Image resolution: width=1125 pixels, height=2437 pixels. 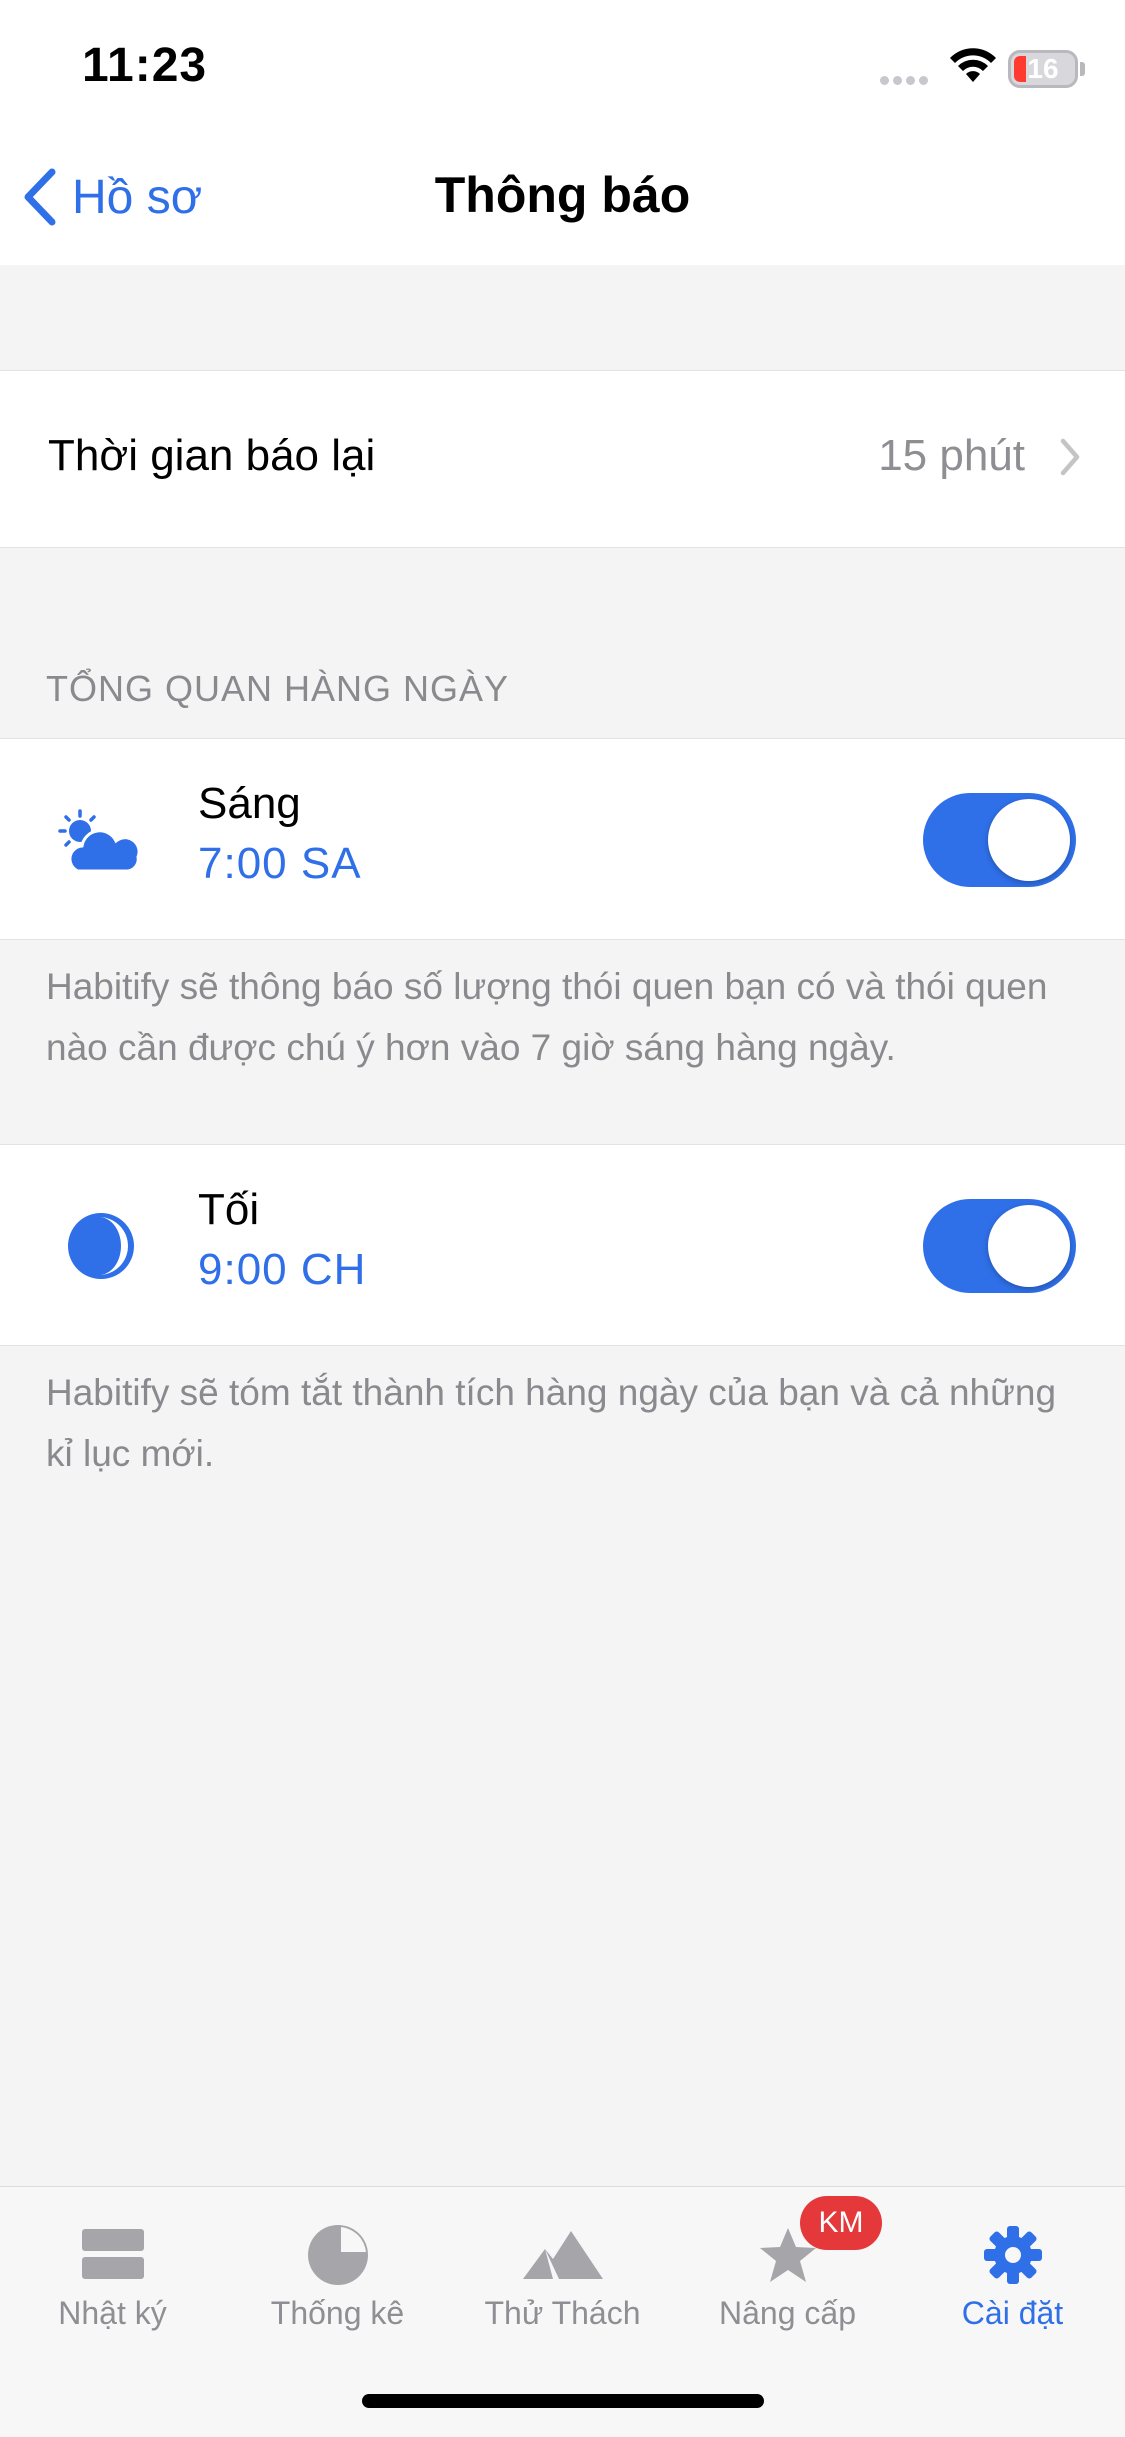 I want to click on tab-label: Nâng cấp, so click(x=787, y=2313).